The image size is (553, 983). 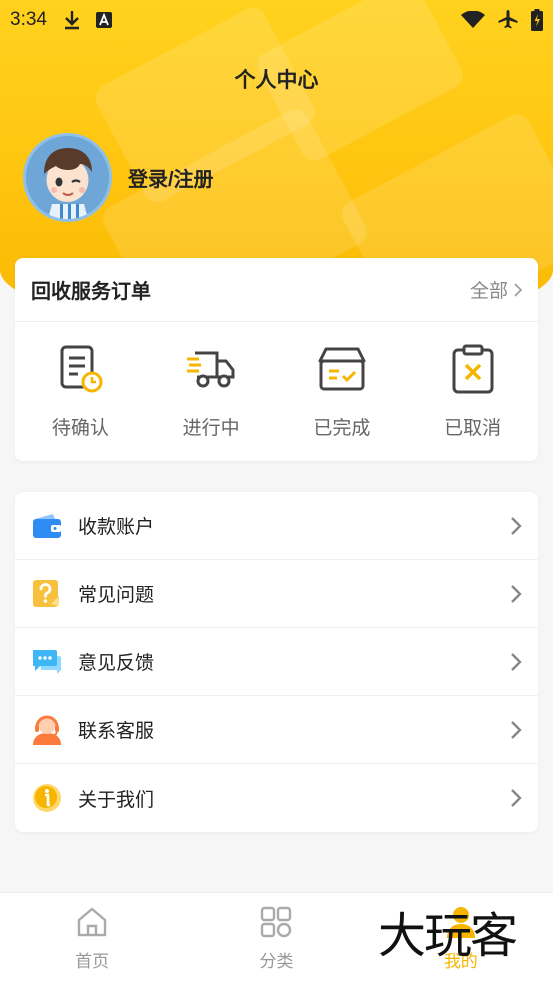 What do you see at coordinates (116, 800) in the screenshot?
I see `menu-item-label: 关于我们` at bounding box center [116, 800].